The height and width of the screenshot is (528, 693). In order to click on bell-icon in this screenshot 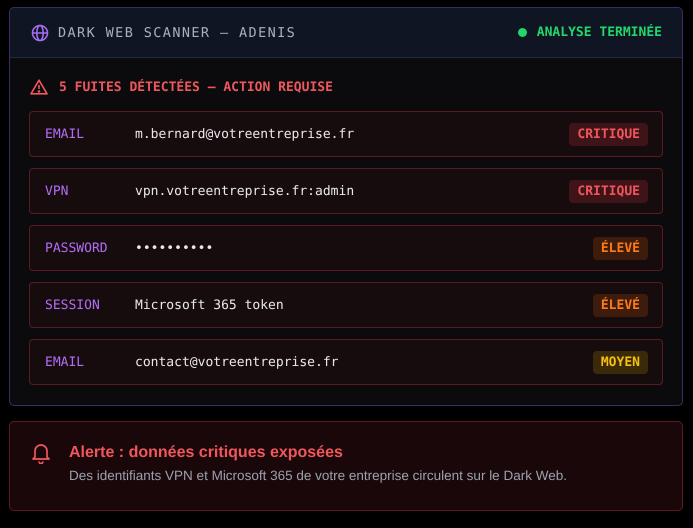, I will do `click(41, 453)`.